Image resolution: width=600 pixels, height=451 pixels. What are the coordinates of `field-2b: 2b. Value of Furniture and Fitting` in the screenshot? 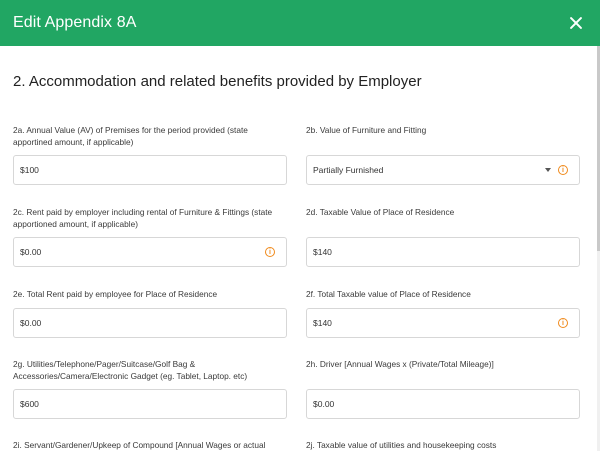 It's located at (443, 137).